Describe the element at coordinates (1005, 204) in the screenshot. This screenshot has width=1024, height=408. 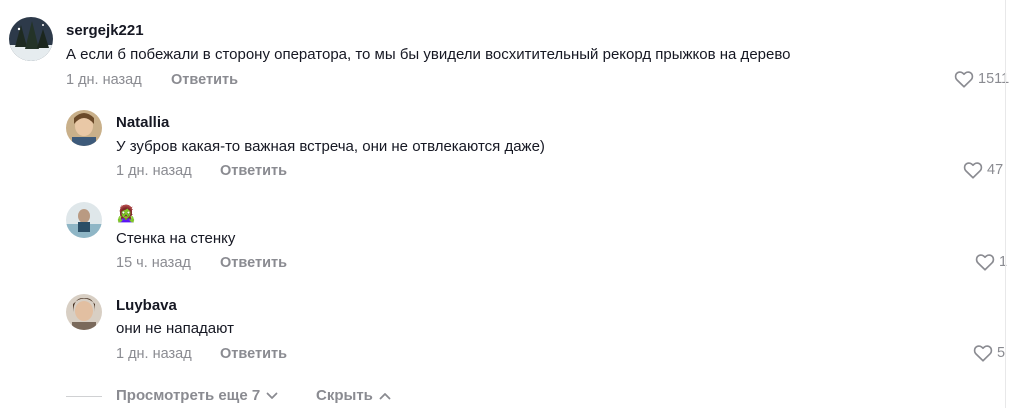
I see `scrollbar-track` at that location.